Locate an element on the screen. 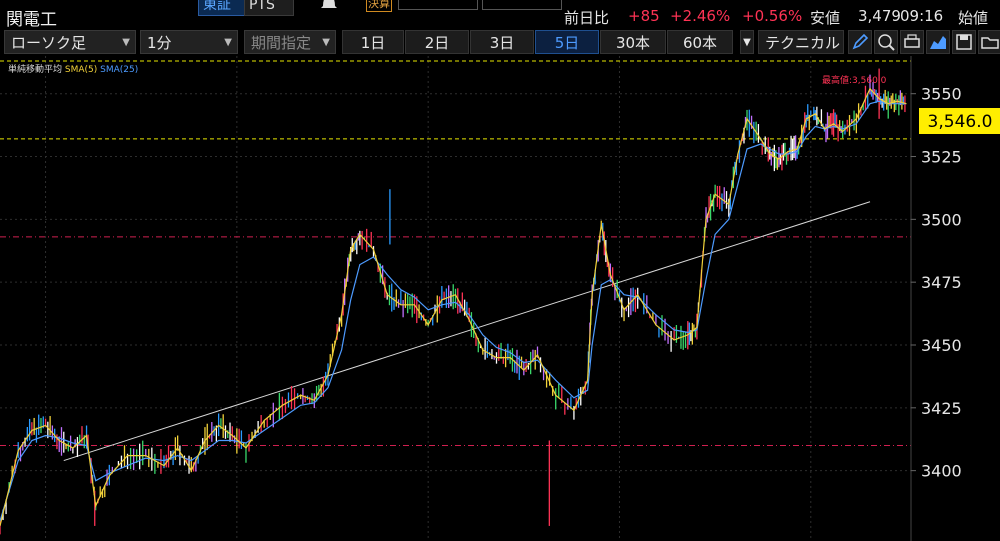  high-annotation: 最高値:3,560.0 is located at coordinates (854, 80).